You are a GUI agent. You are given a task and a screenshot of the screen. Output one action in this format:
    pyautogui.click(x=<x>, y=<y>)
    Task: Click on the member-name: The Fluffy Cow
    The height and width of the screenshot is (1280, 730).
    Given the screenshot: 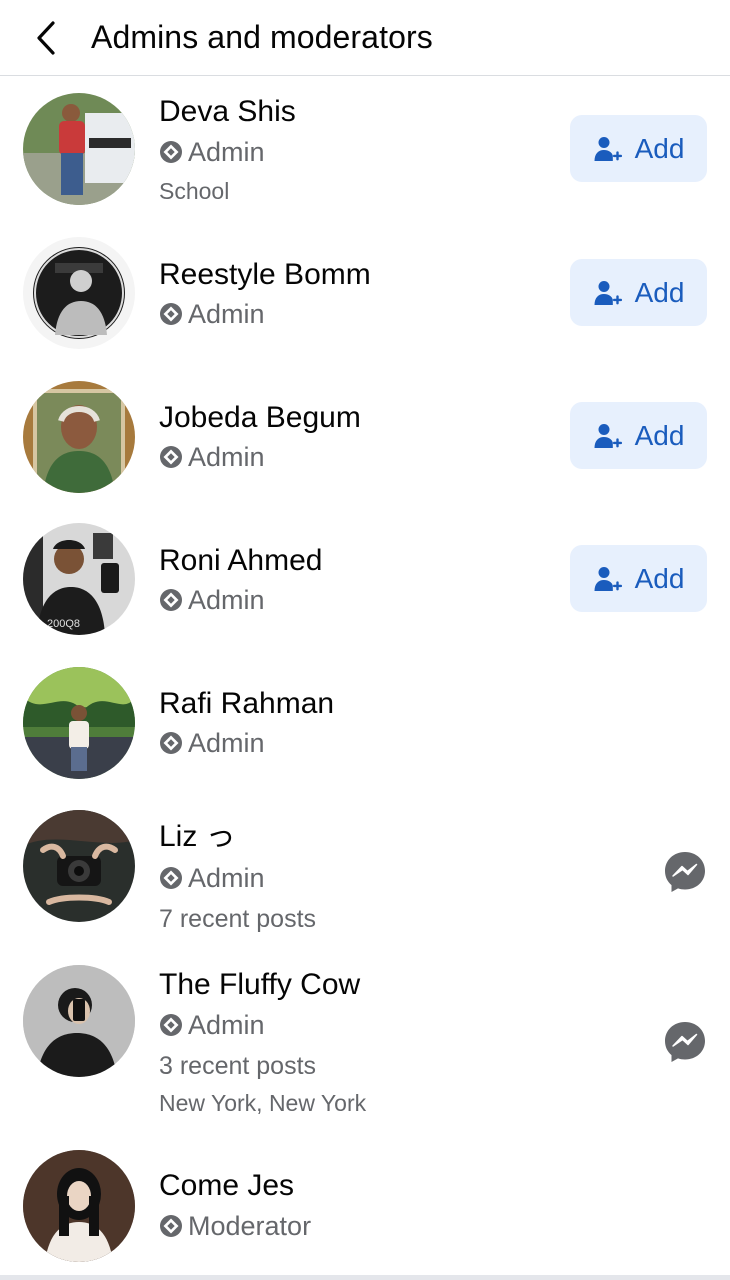 What is the action you would take?
    pyautogui.click(x=259, y=985)
    